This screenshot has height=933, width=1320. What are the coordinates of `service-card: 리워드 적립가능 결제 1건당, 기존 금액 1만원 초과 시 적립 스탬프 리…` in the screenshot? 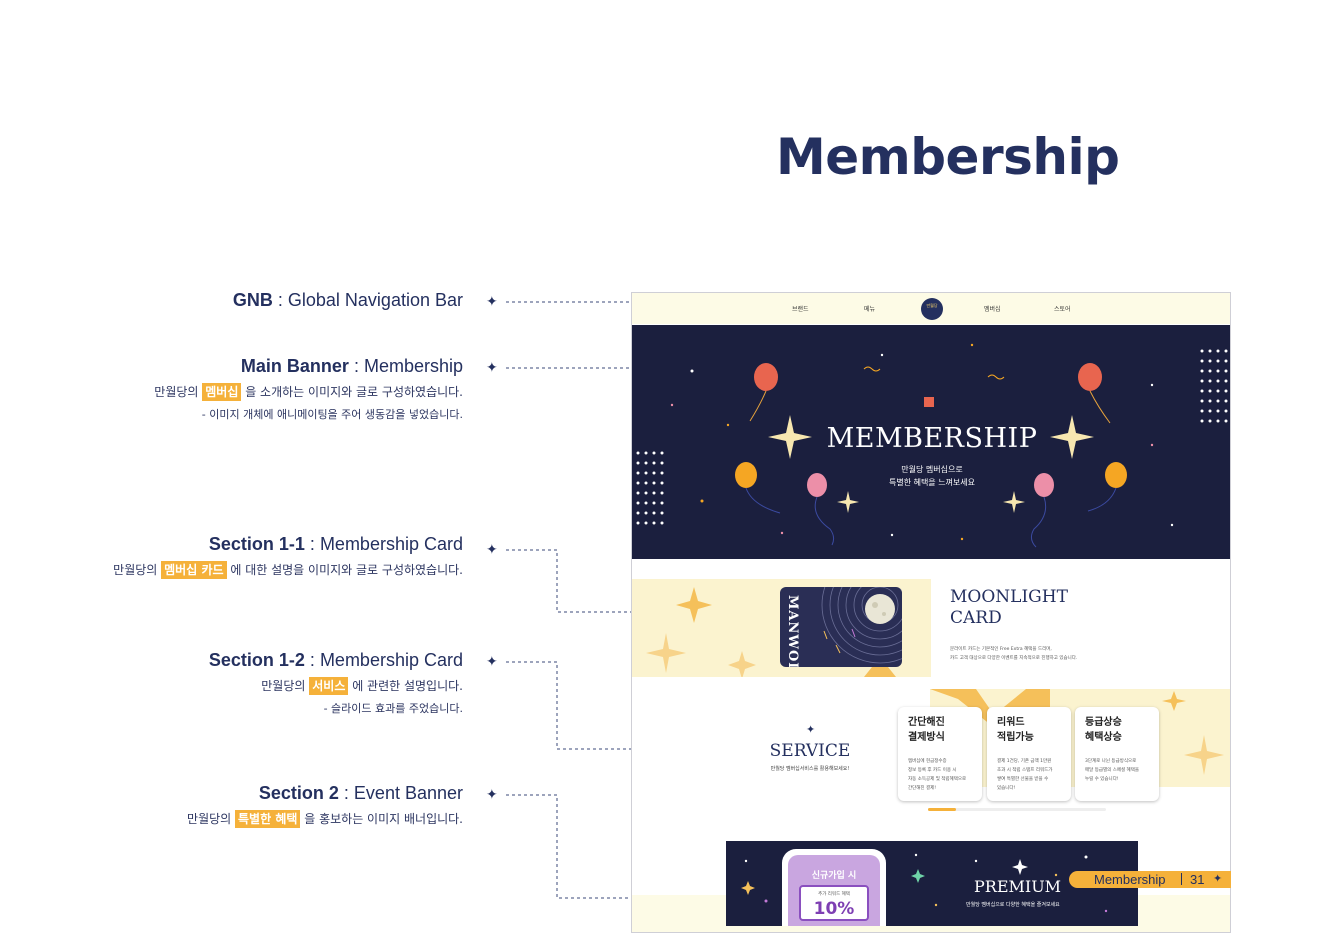 It's located at (1029, 754).